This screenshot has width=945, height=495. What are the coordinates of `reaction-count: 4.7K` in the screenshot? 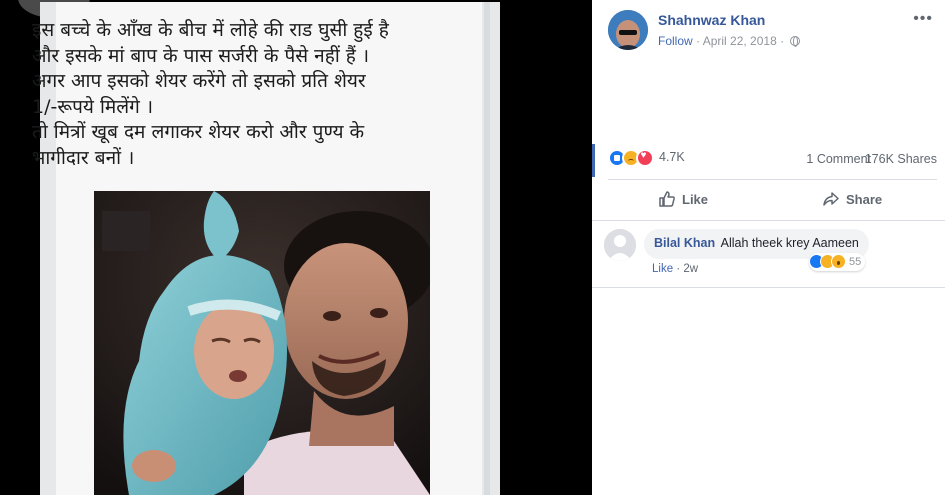 It's located at (672, 157).